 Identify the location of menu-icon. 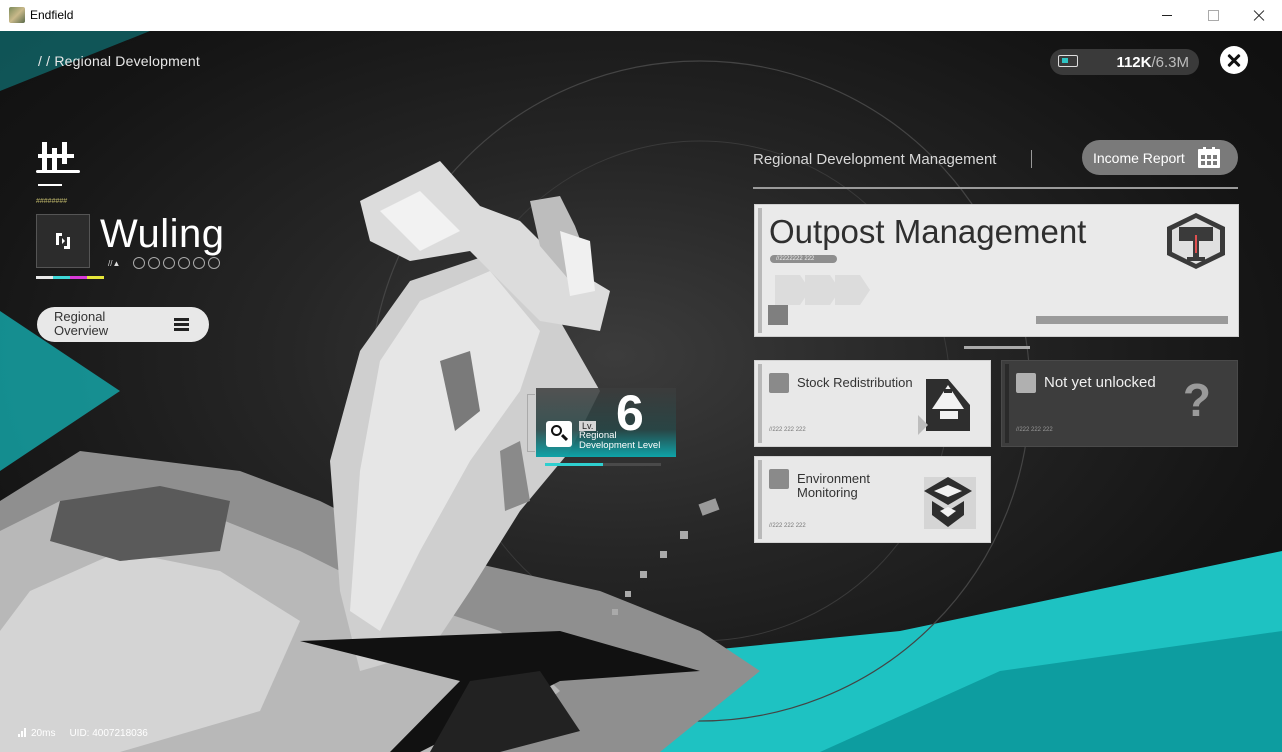
(181, 324).